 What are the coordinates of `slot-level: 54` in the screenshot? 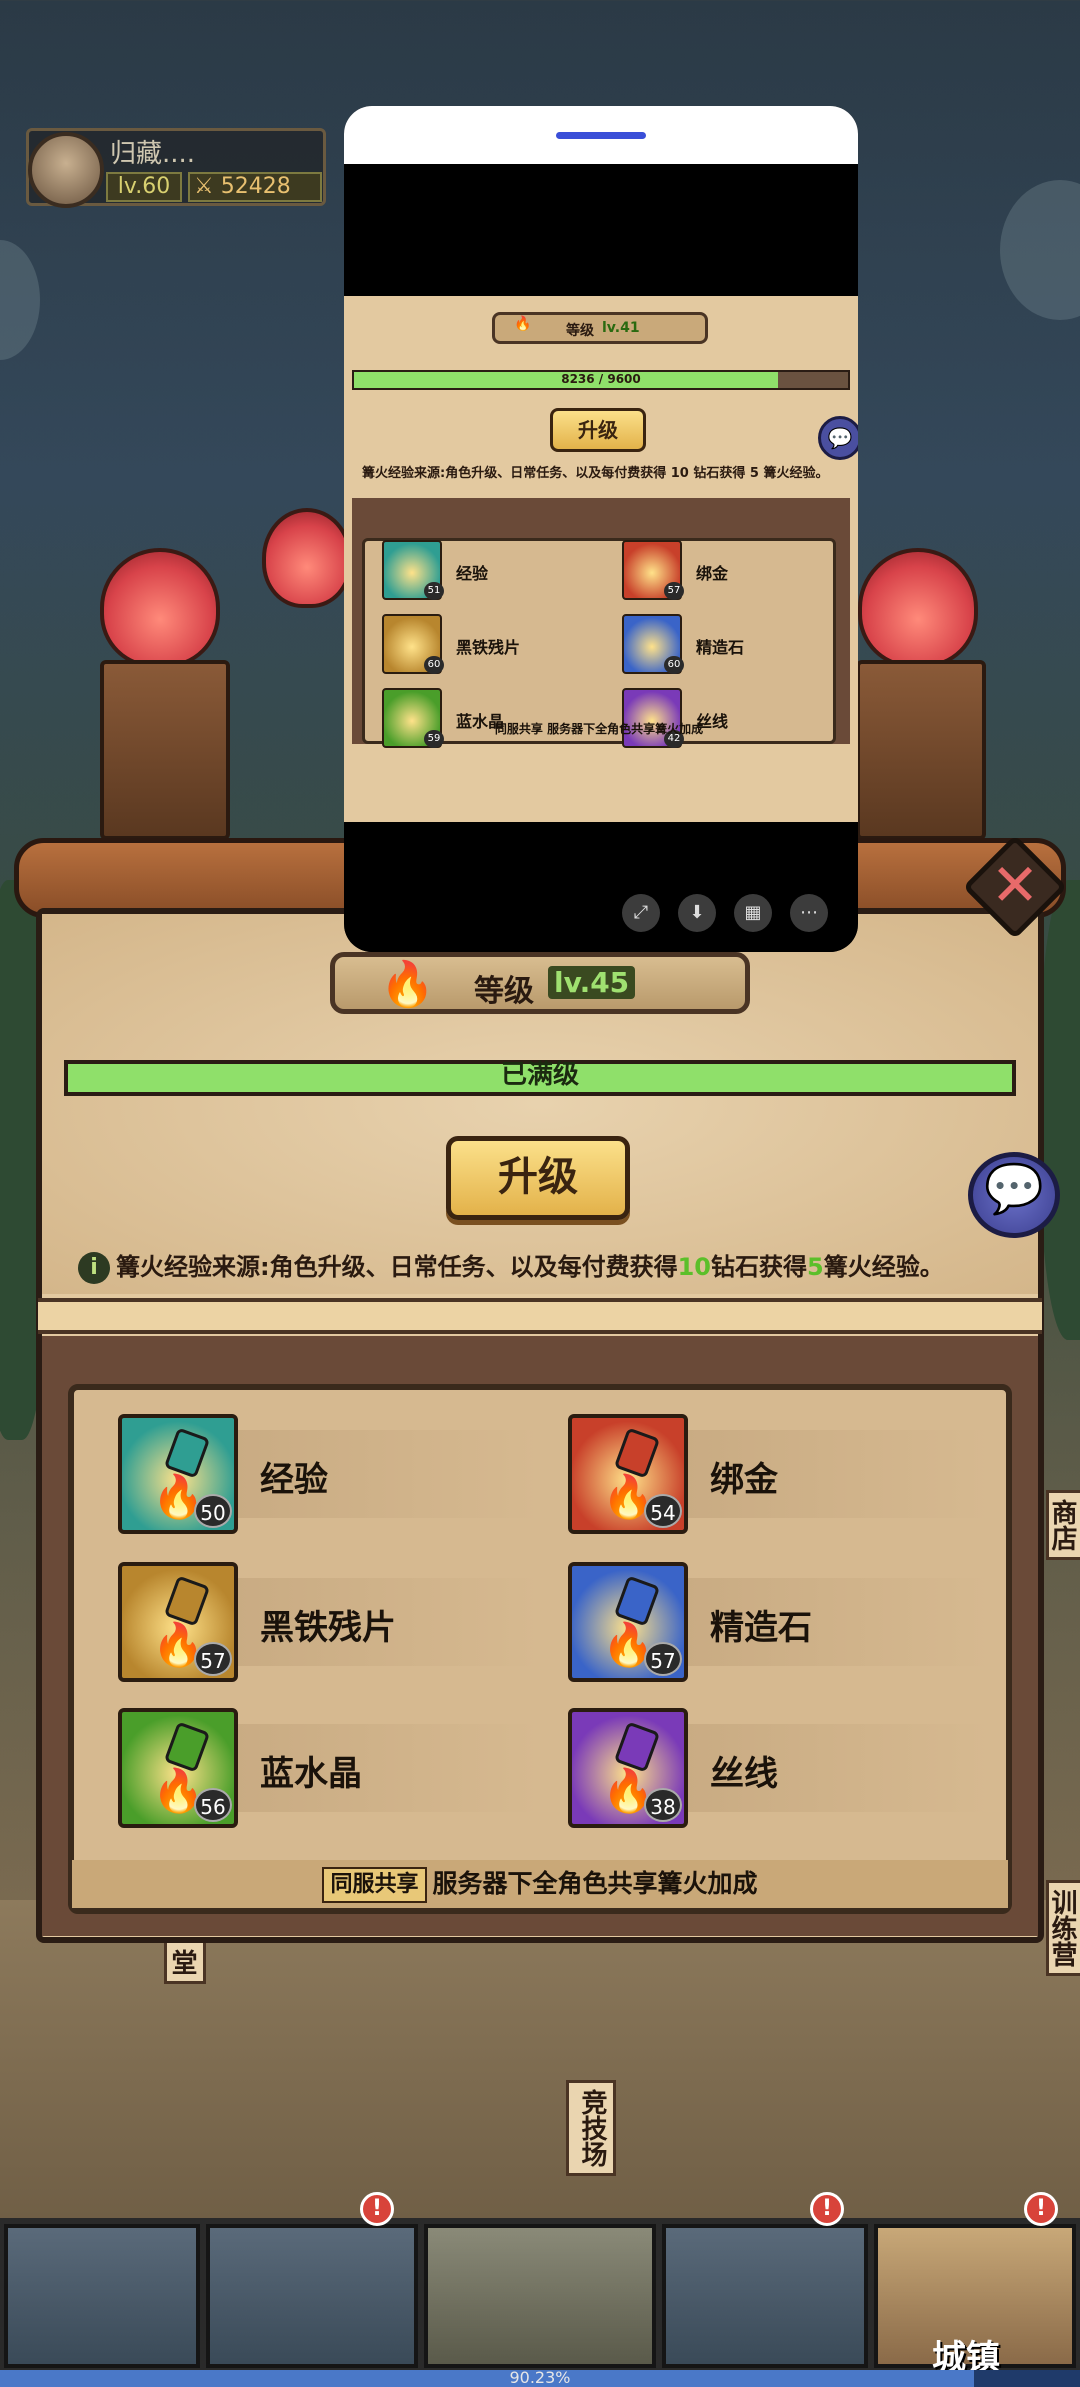 It's located at (663, 1511).